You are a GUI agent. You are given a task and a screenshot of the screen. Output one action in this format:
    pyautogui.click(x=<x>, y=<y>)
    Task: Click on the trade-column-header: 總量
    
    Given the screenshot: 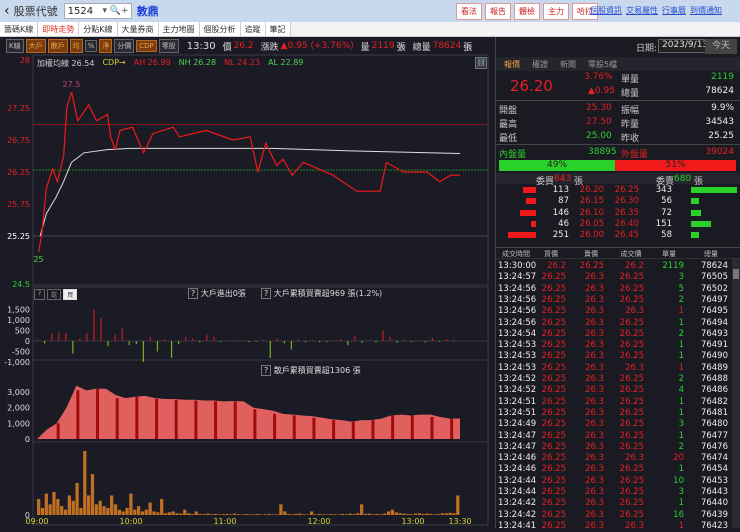 What is the action you would take?
    pyautogui.click(x=711, y=254)
    